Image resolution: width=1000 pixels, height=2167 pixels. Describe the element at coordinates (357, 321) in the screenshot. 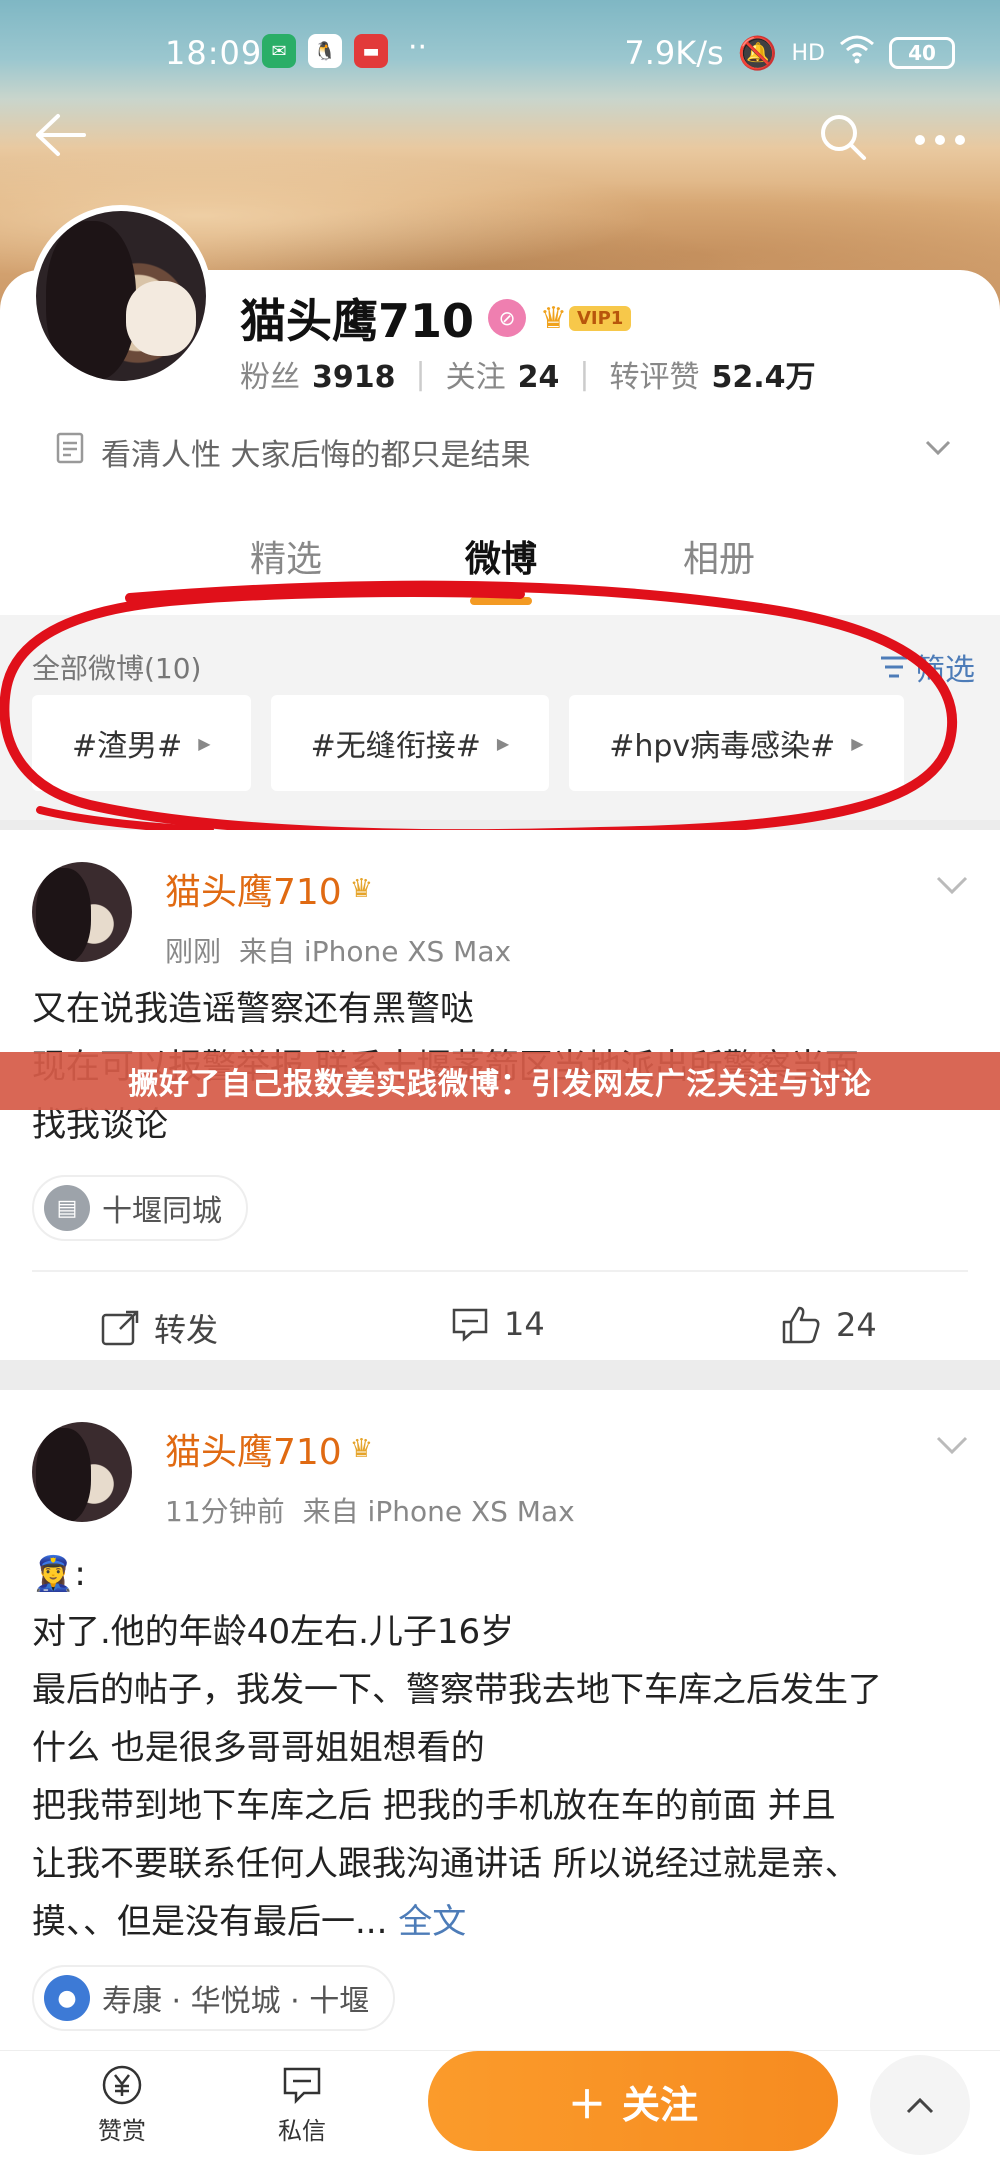

I see `profile-username: 猫头鹰710` at that location.